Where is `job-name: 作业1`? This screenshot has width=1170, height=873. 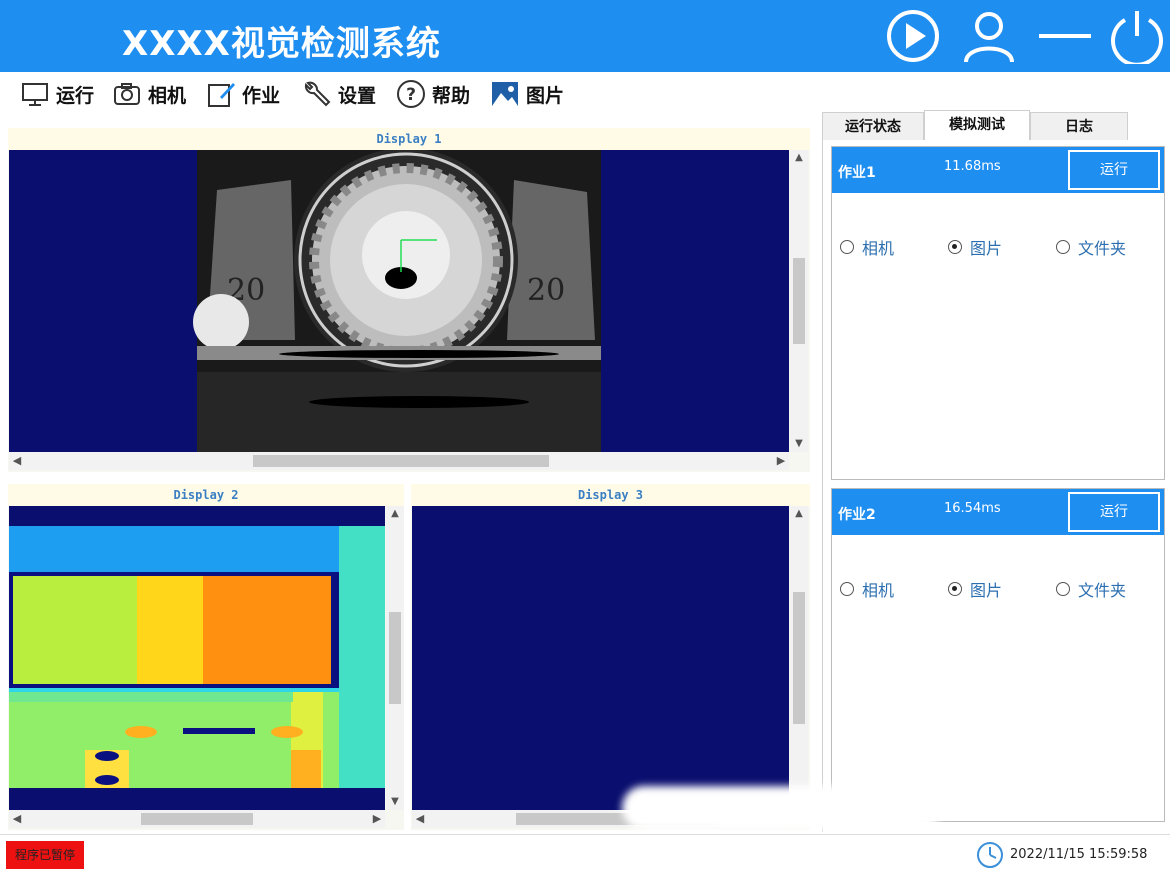 job-name: 作业1 is located at coordinates (857, 173).